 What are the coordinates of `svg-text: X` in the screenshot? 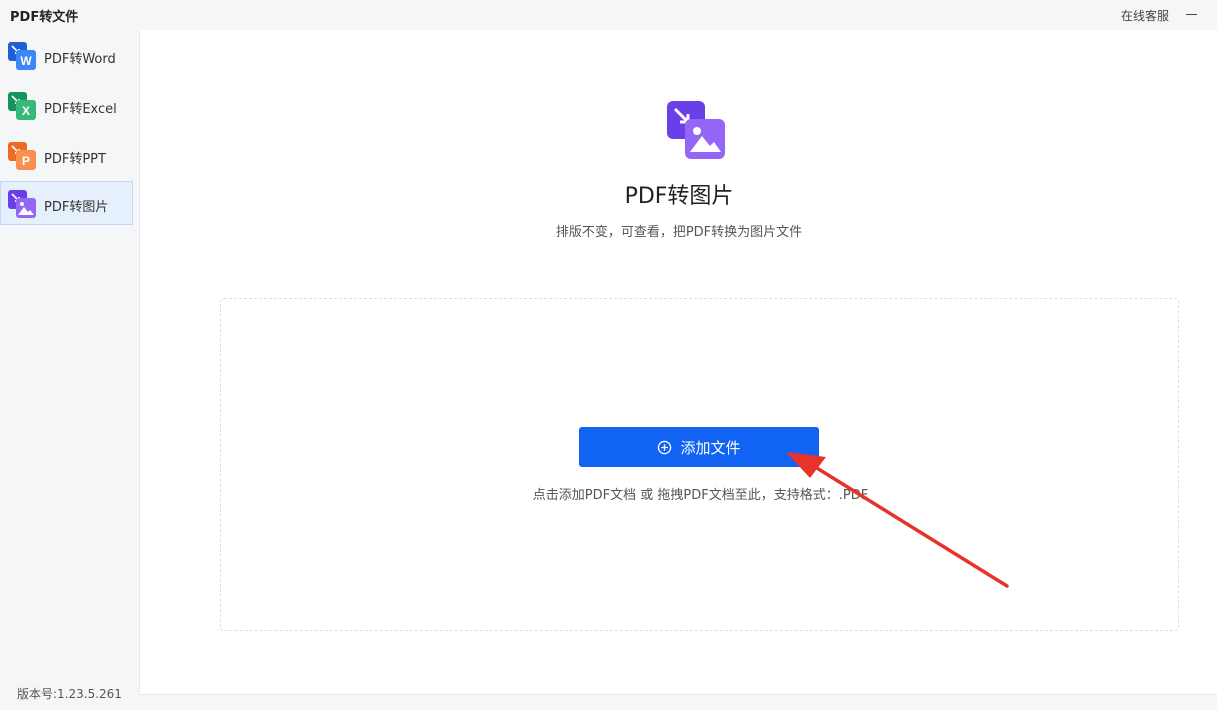 It's located at (26, 111).